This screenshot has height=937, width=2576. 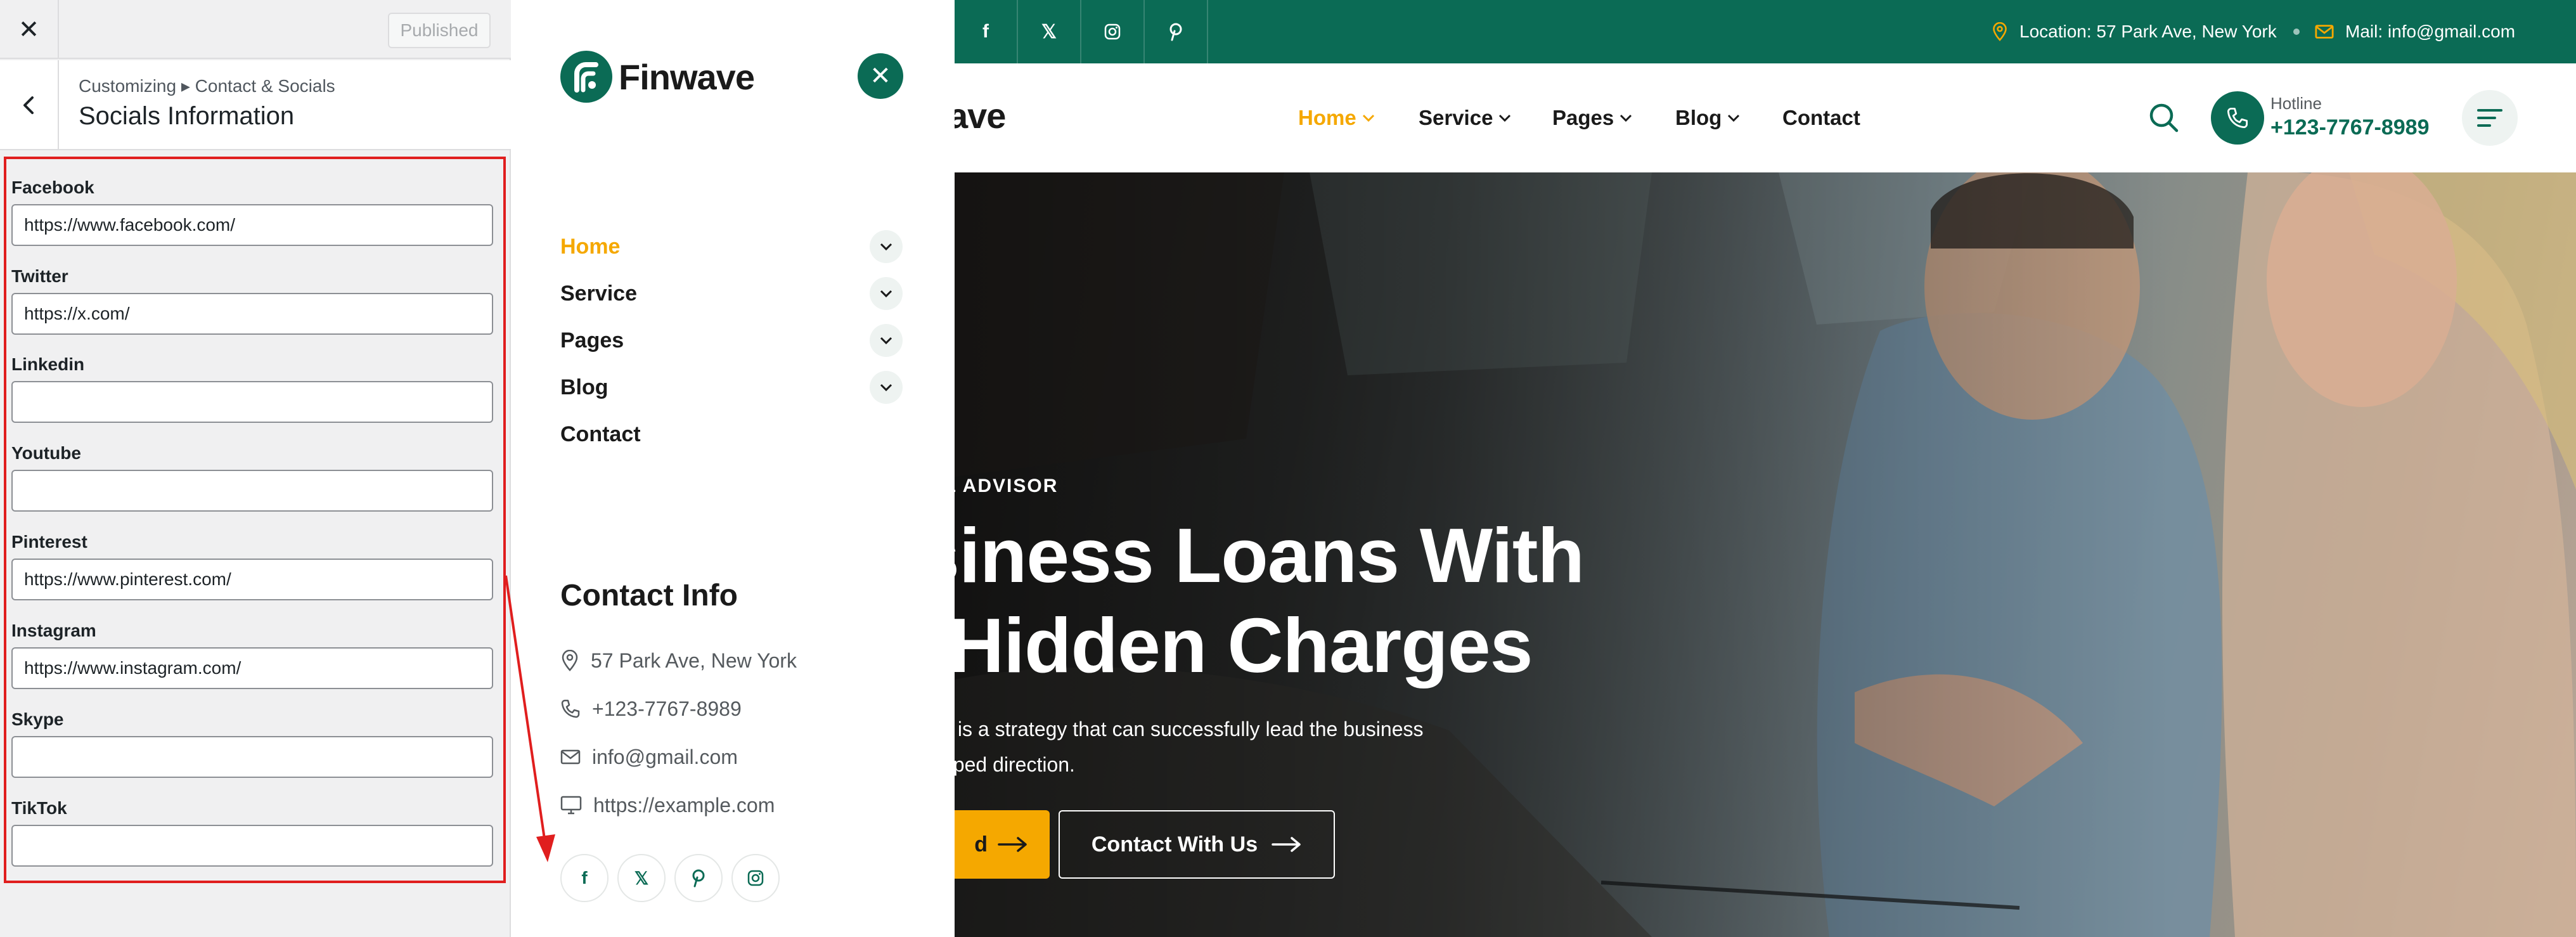 What do you see at coordinates (1174, 844) in the screenshot?
I see `button-label: Contact With Us` at bounding box center [1174, 844].